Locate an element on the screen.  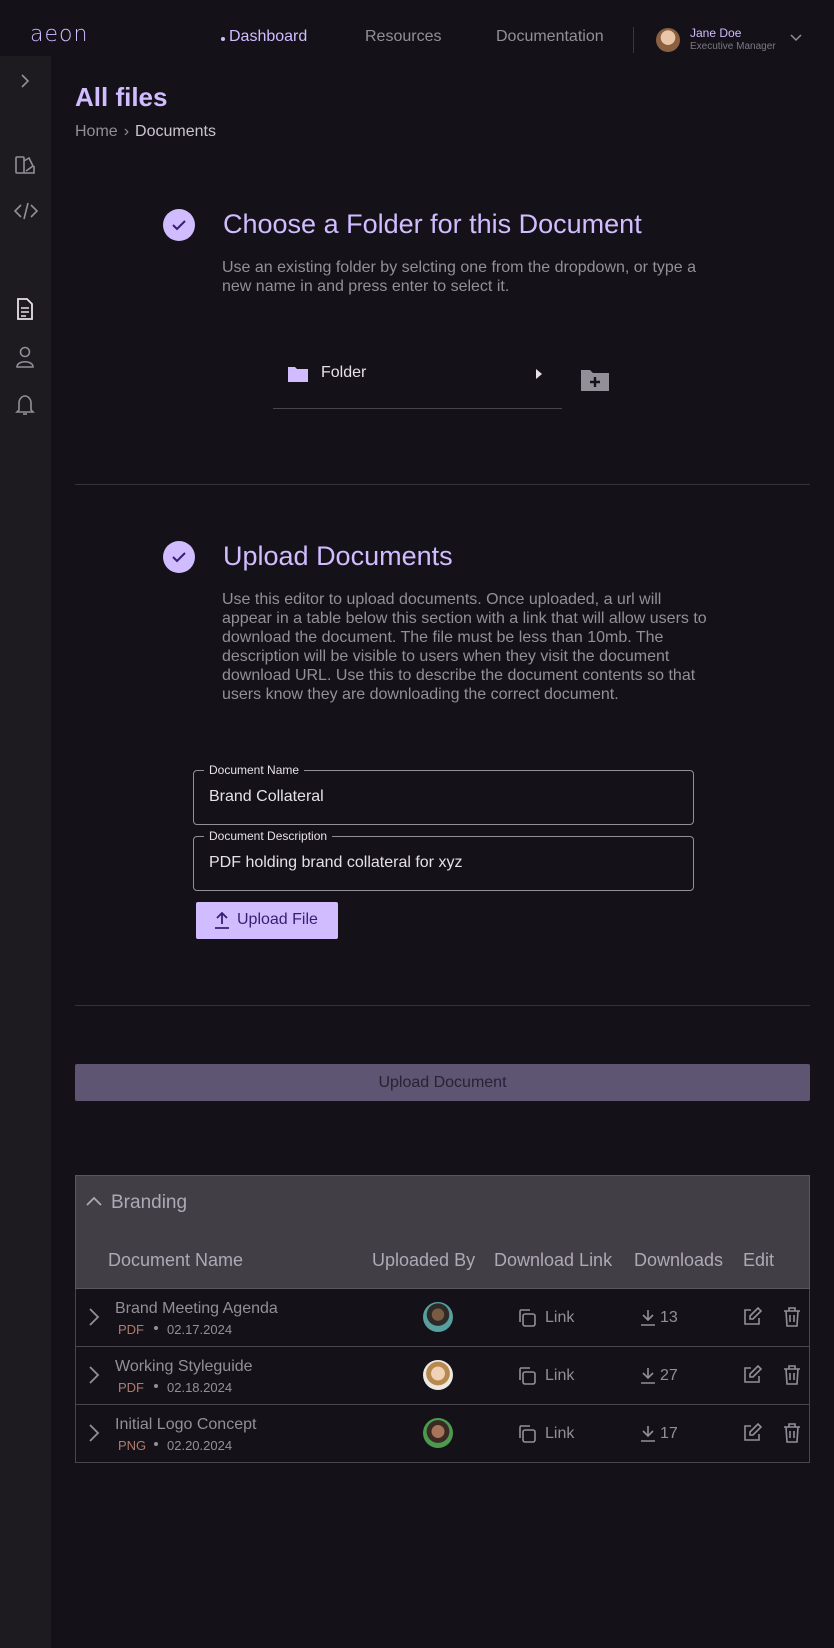
header-download-link: Download Link is located at coordinates (553, 1260).